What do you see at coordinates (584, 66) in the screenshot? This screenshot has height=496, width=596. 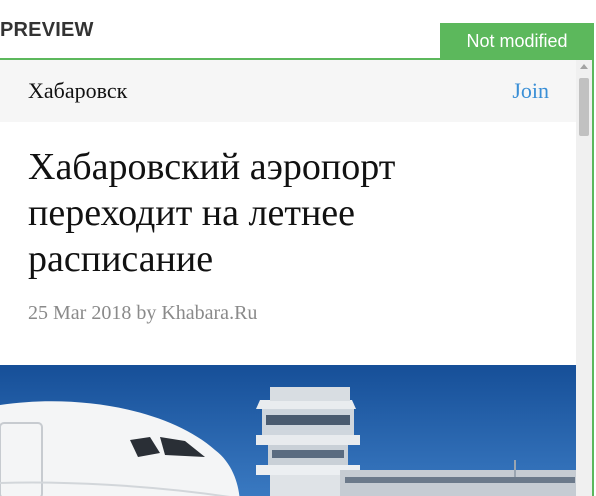 I see `scroll-up-arrow-icon` at bounding box center [584, 66].